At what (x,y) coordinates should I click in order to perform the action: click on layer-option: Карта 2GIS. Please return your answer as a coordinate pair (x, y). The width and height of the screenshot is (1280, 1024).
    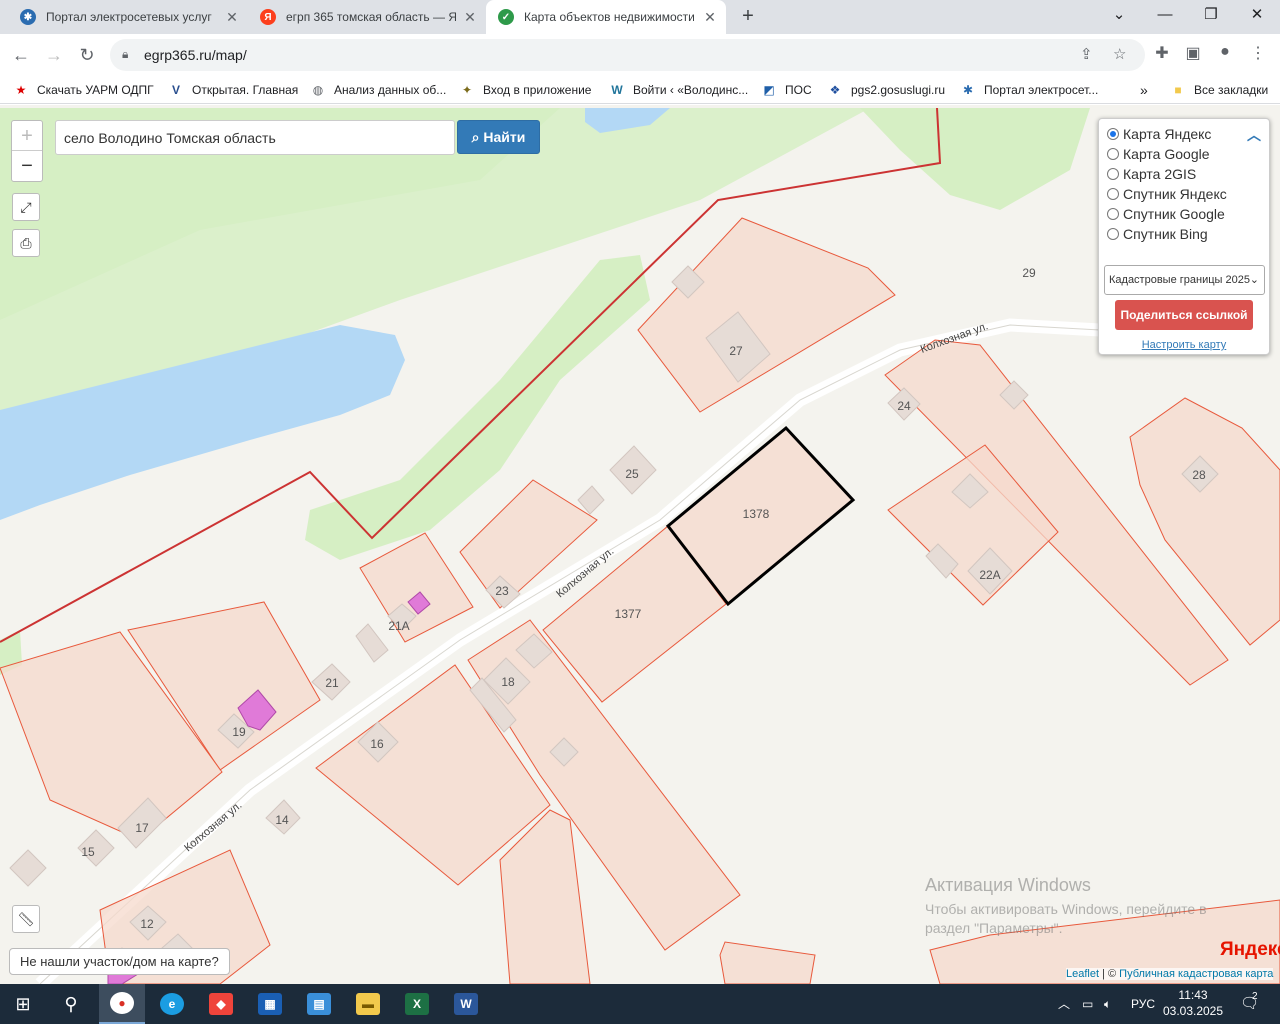
    Looking at the image, I should click on (1151, 174).